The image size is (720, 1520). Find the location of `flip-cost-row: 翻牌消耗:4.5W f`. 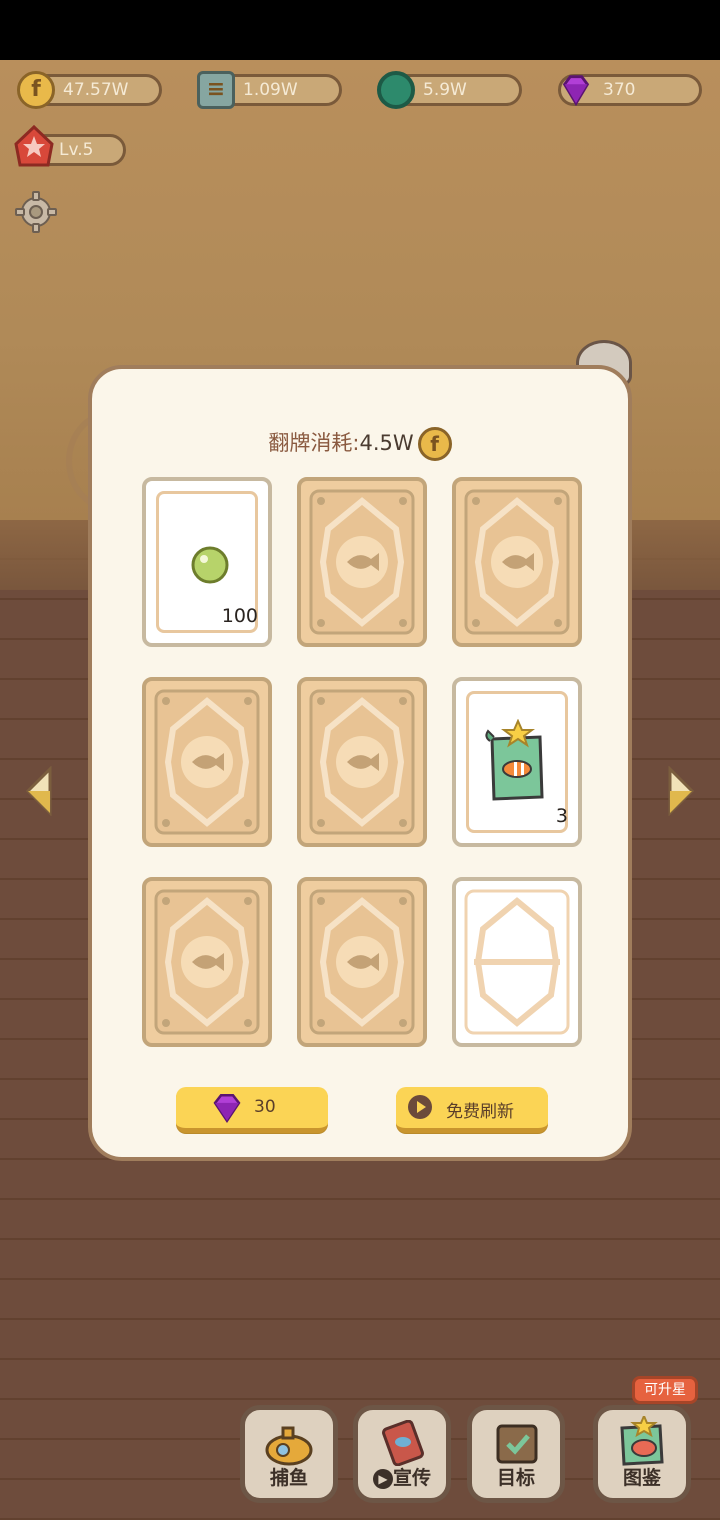

flip-cost-row: 翻牌消耗:4.5W f is located at coordinates (360, 444).